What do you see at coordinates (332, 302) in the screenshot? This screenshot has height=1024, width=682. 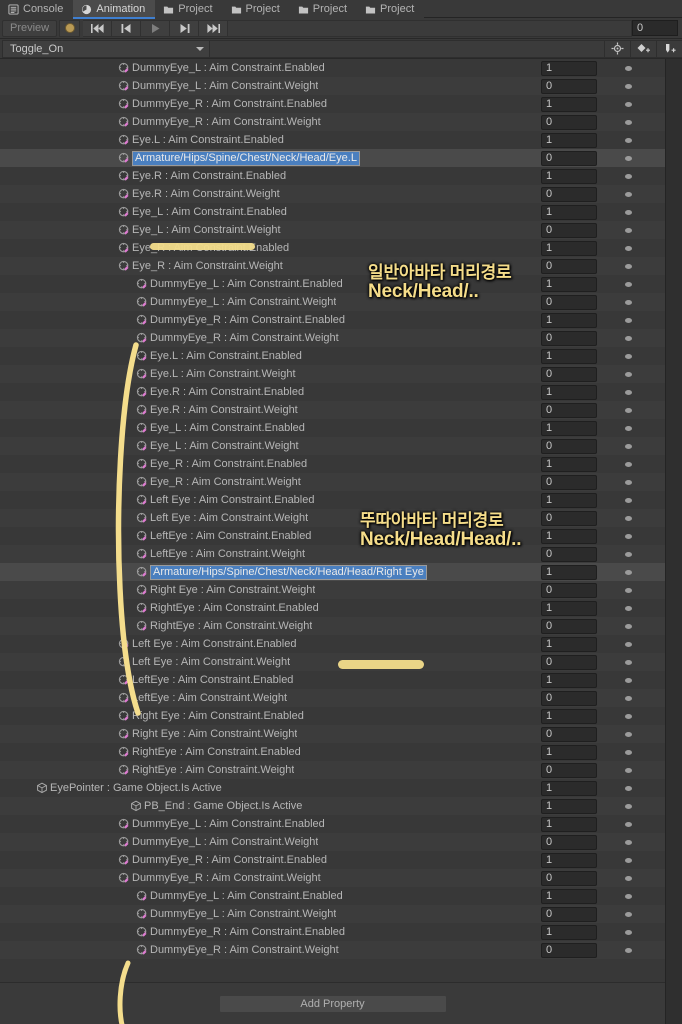 I see `property-row: DummyEye_L : Aim Constraint.Weight 0` at bounding box center [332, 302].